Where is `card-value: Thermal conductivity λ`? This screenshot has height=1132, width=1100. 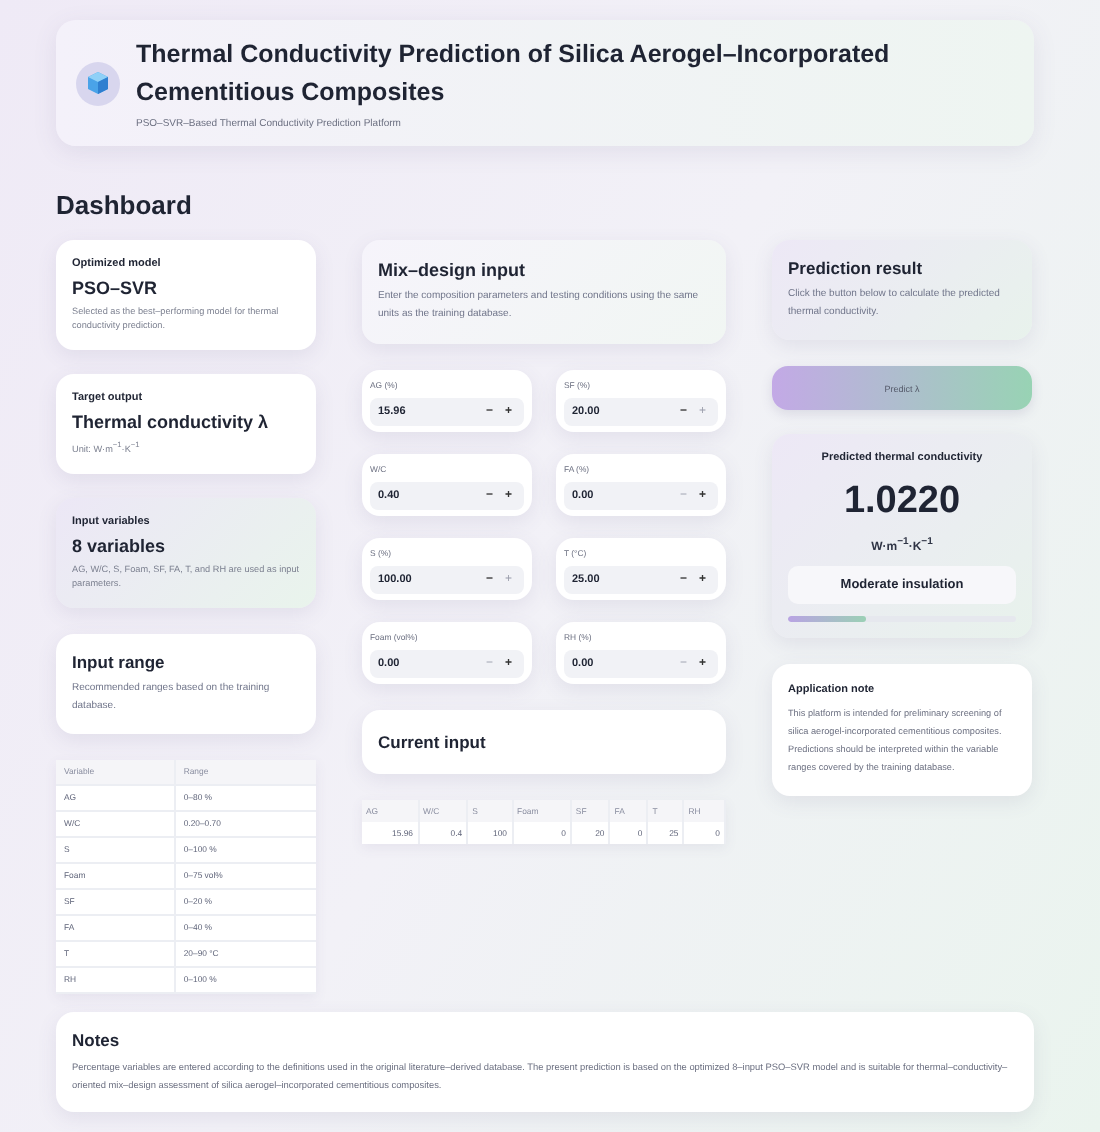 card-value: Thermal conductivity λ is located at coordinates (171, 422).